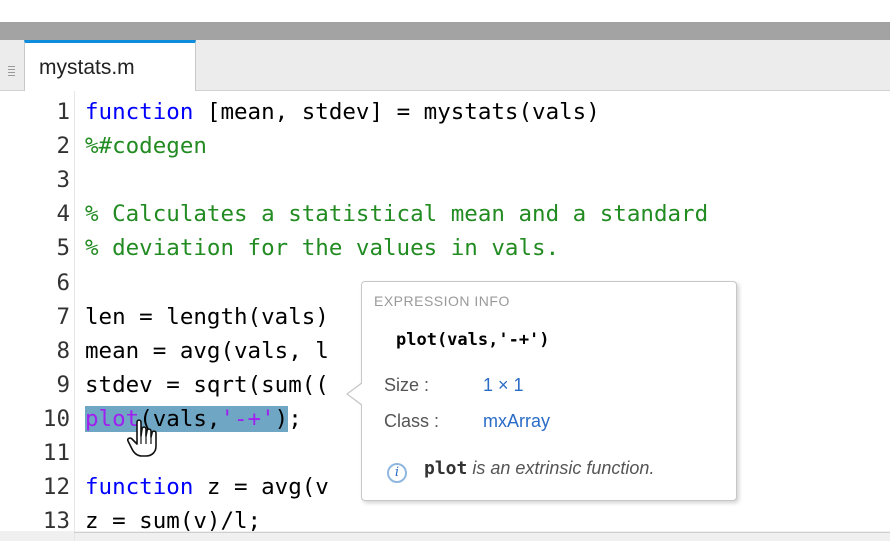  I want to click on code-text: function z = avg(v, so click(207, 487).